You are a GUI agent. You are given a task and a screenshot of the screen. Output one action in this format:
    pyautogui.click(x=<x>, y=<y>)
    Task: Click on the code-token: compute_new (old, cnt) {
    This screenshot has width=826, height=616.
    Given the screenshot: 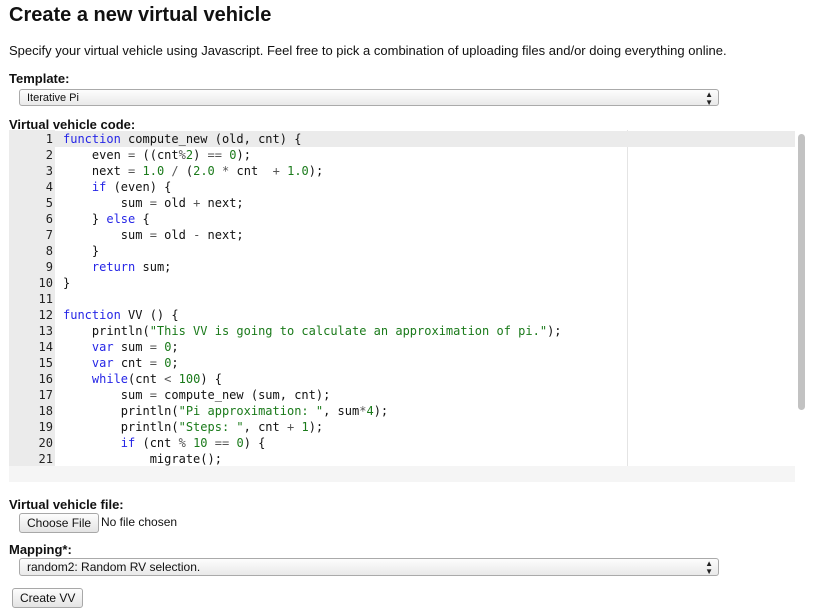 What is the action you would take?
    pyautogui.click(x=211, y=139)
    